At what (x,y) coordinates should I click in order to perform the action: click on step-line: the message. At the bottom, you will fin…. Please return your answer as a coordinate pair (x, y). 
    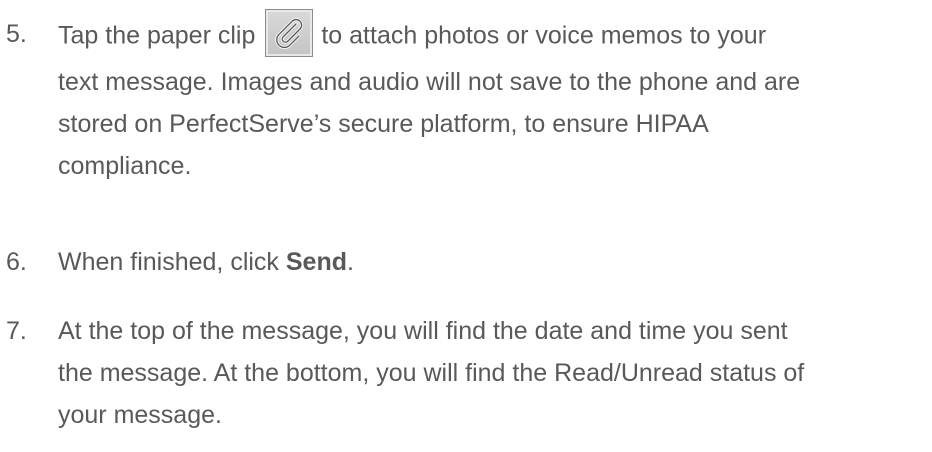
    Looking at the image, I should click on (431, 373).